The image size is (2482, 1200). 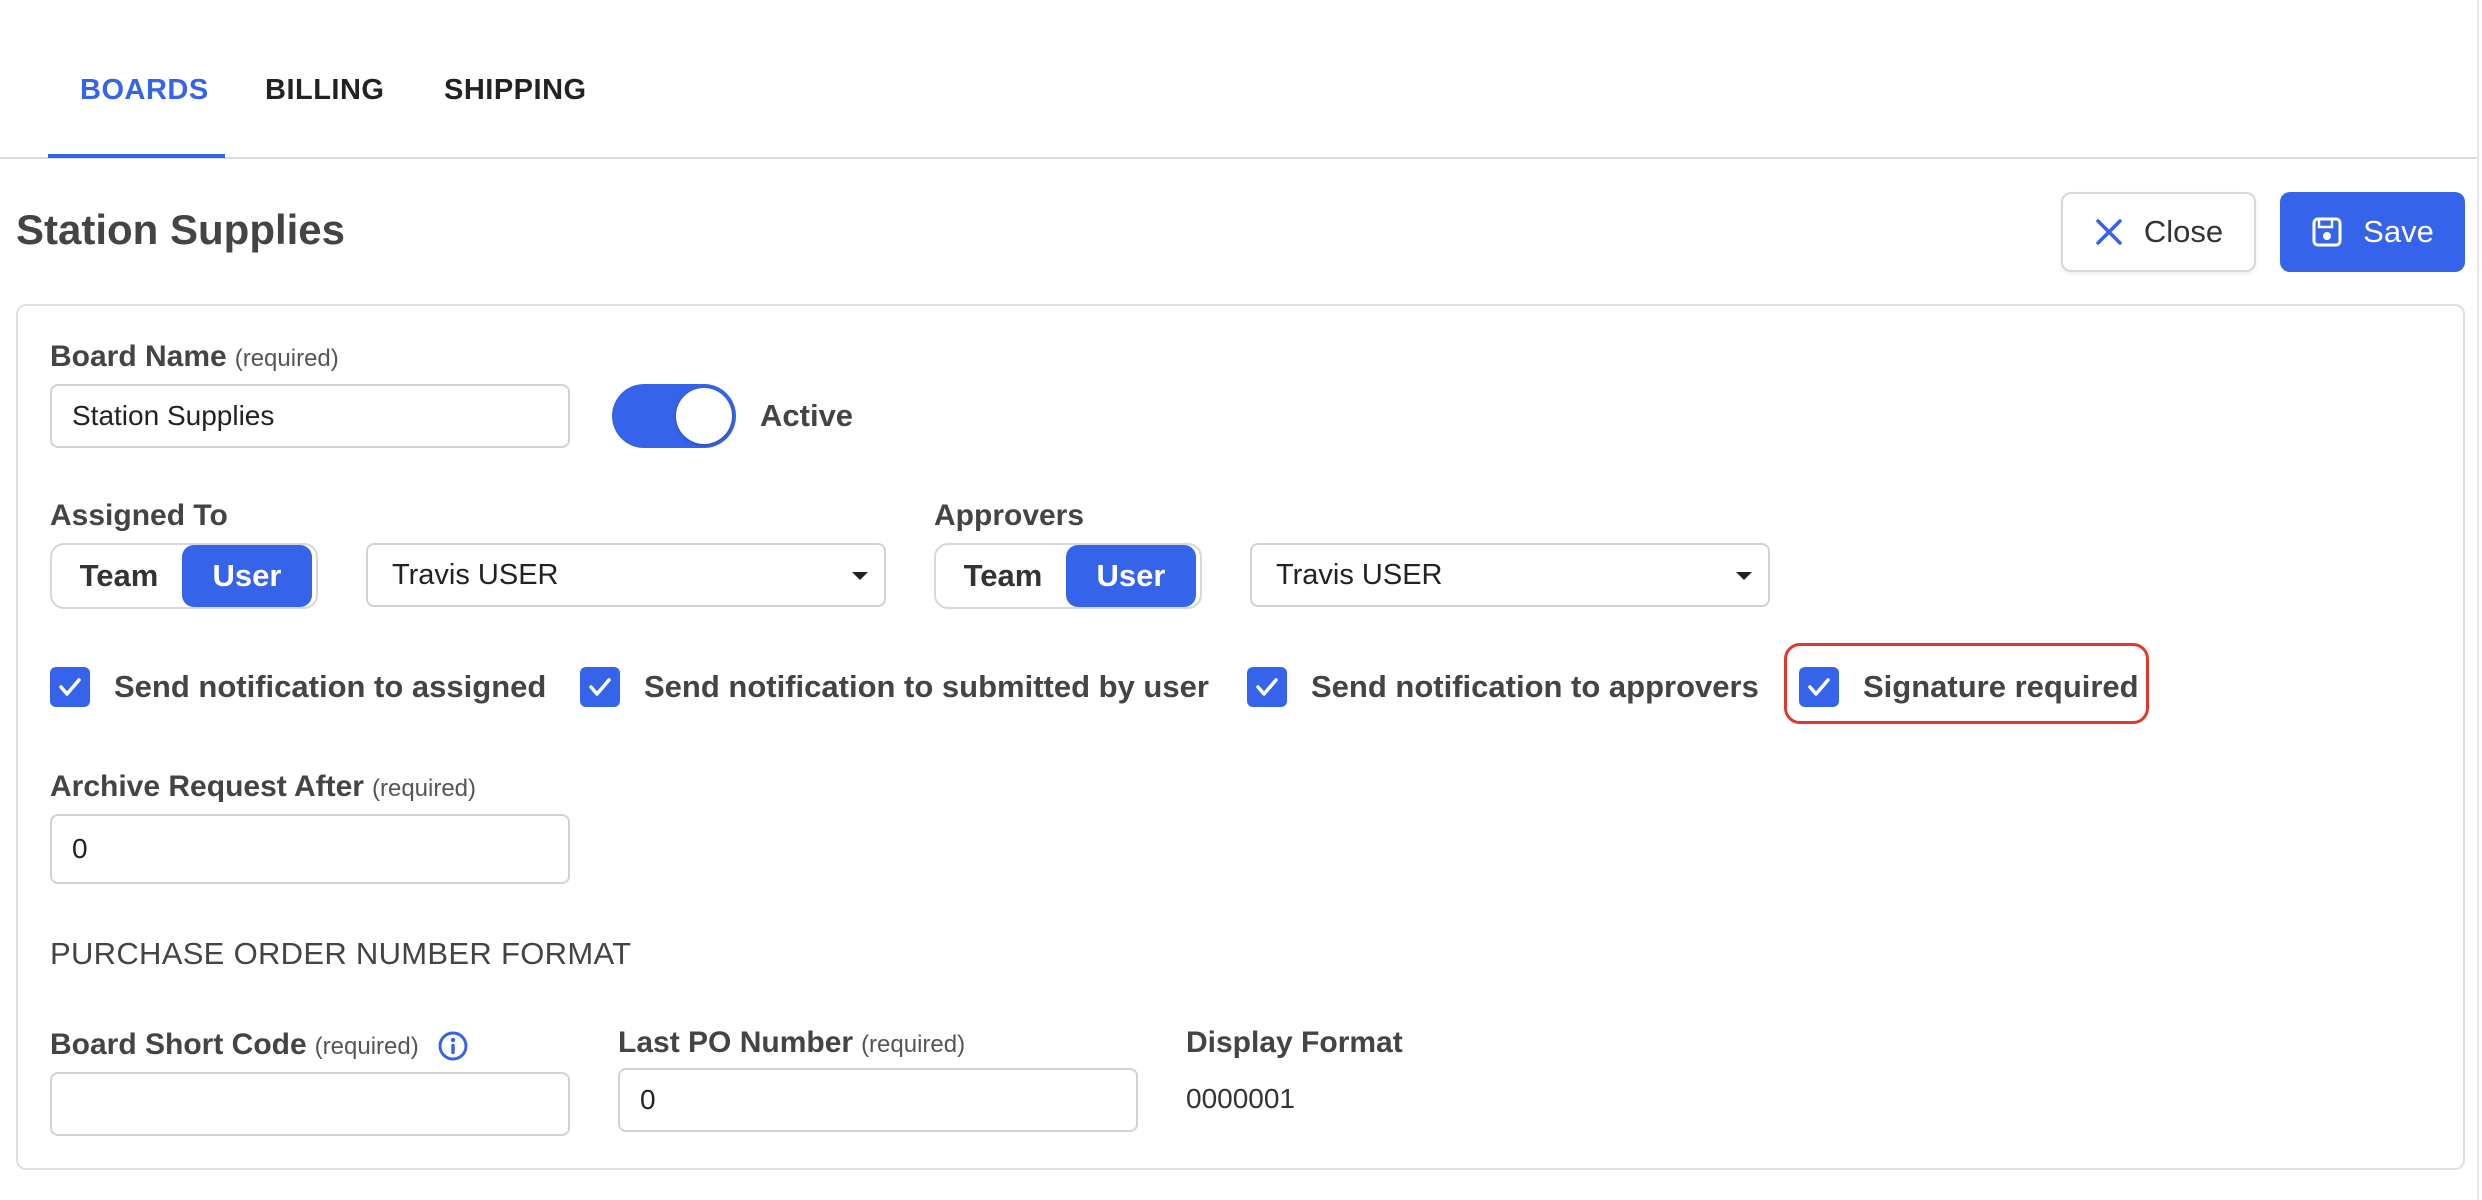 I want to click on approvers-team-option: Team, so click(x=1003, y=576).